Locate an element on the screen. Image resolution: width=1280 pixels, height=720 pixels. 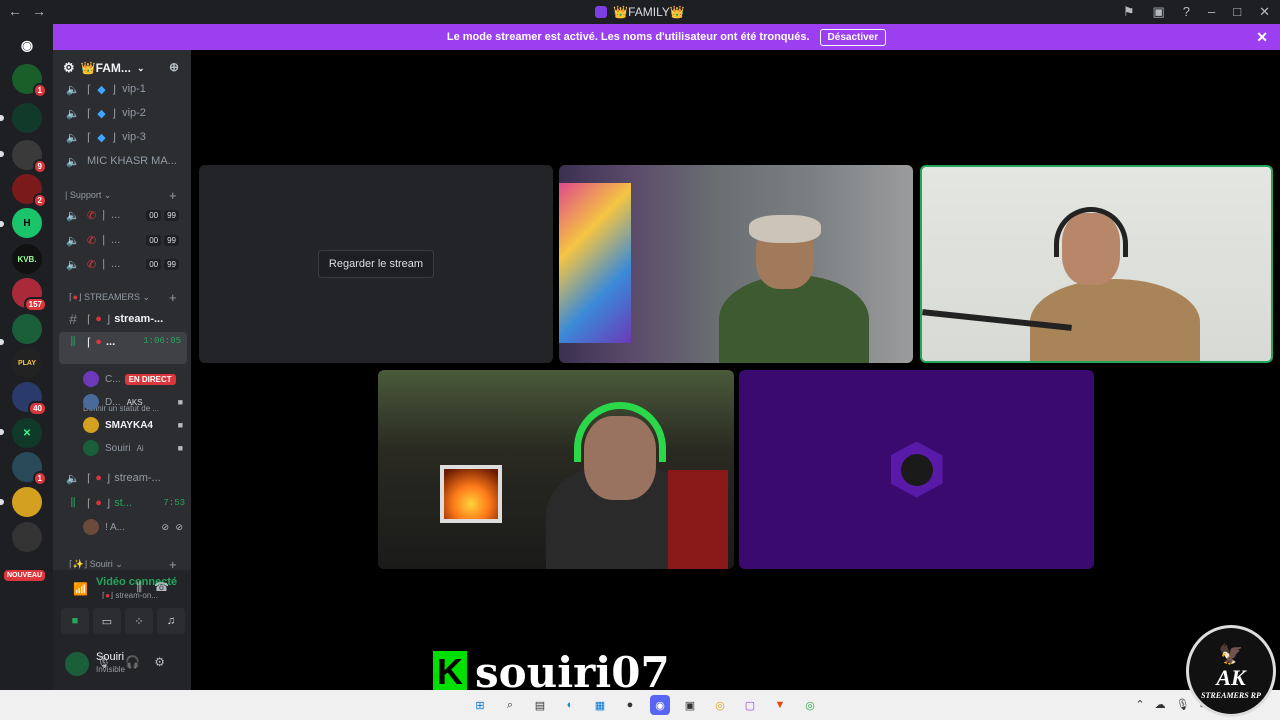
ak-streamers-logo: 🦅 AK STREAMERS RP is located at coordinates (1231, 671).